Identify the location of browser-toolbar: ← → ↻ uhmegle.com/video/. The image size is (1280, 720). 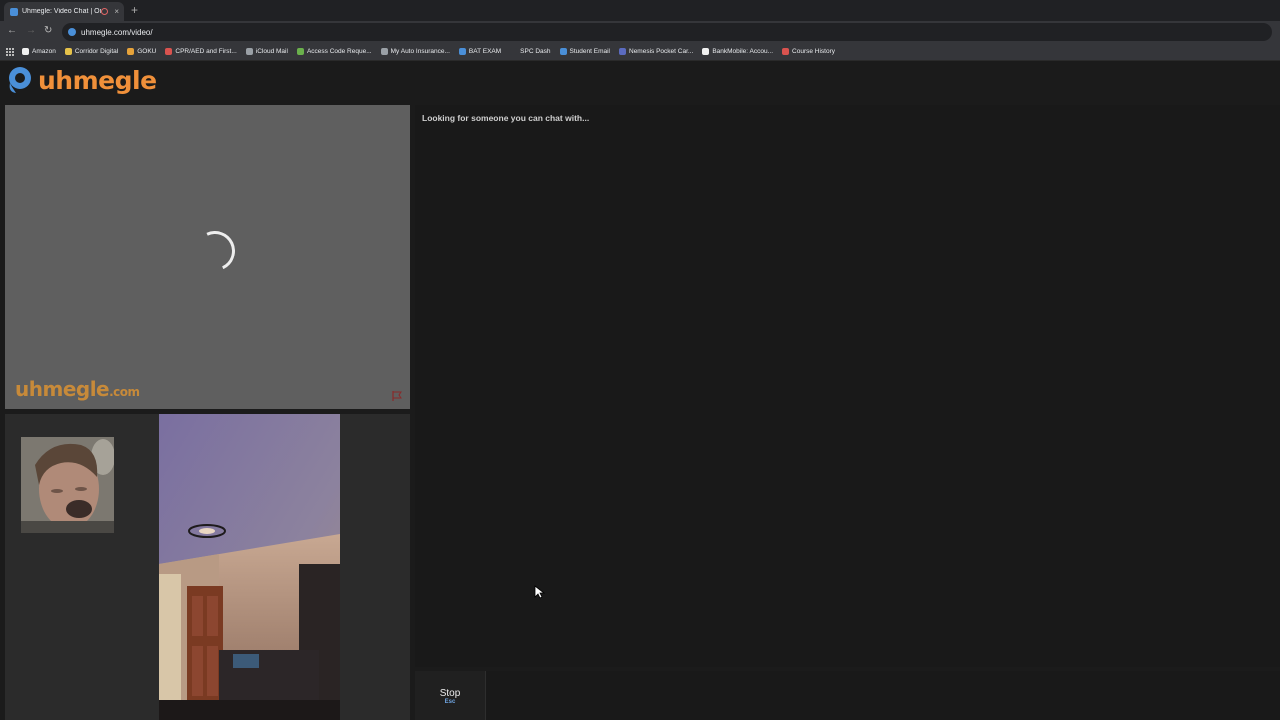
(640, 32).